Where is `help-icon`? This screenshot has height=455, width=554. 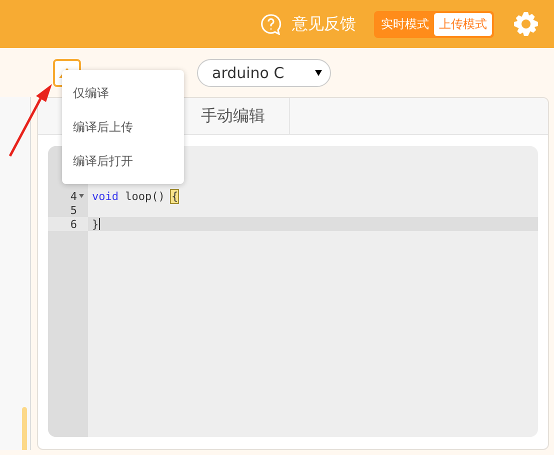
help-icon is located at coordinates (271, 24).